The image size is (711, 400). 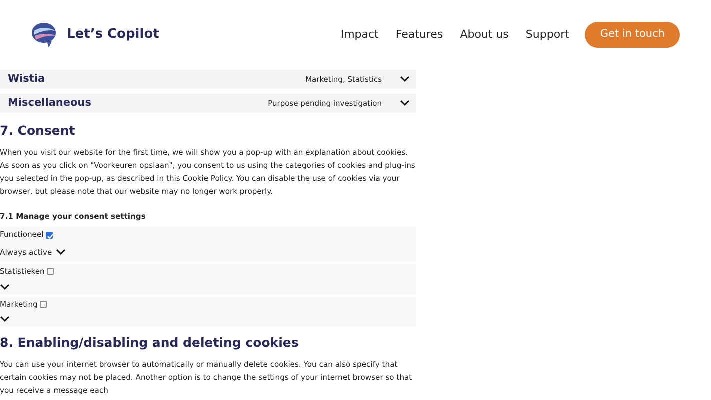 What do you see at coordinates (38, 130) in the screenshot?
I see `section-heading: 7. Consent` at bounding box center [38, 130].